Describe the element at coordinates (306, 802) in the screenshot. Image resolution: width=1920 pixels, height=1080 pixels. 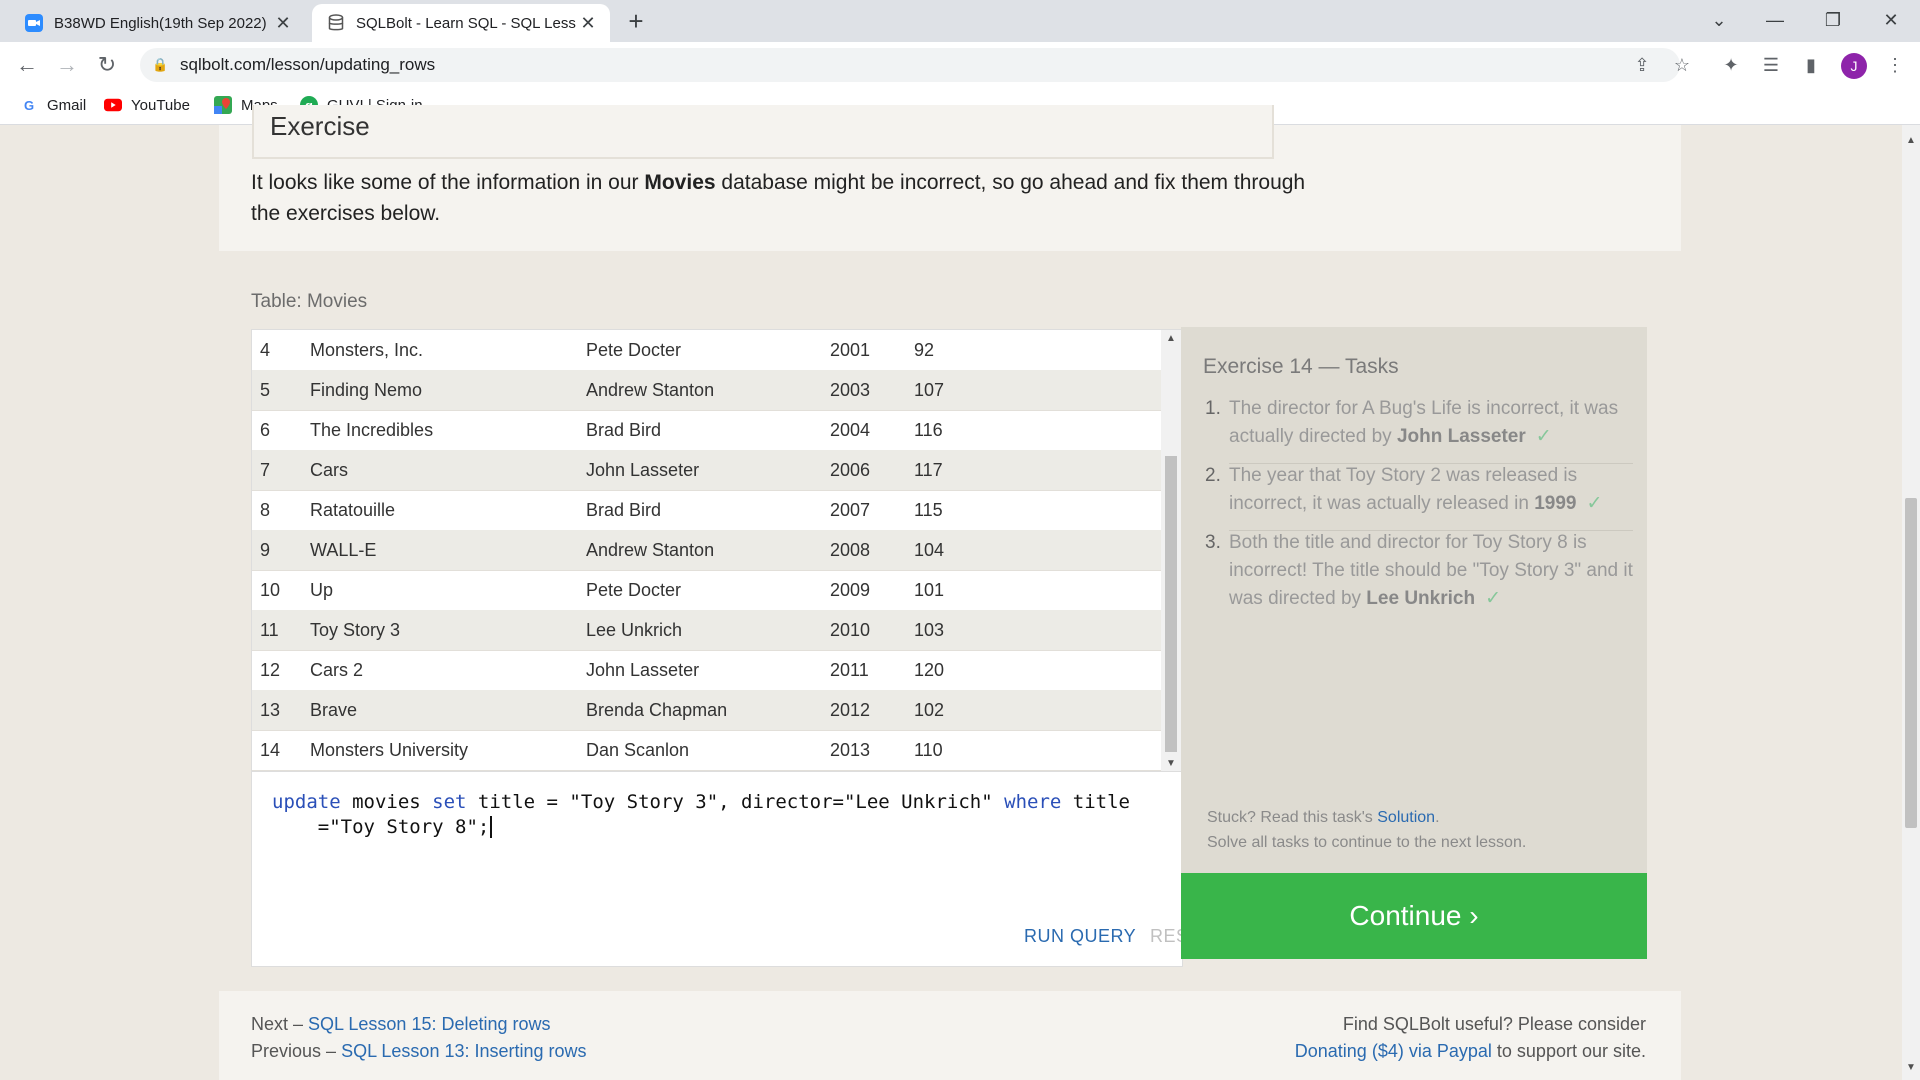
I see `sql-keyword: update` at that location.